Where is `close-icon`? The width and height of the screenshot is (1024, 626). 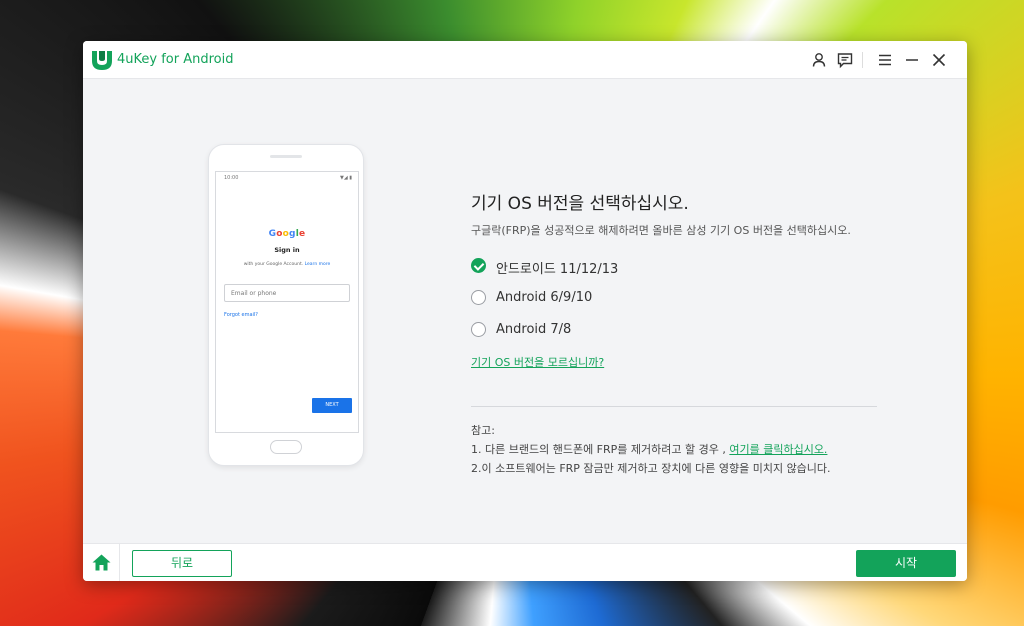
close-icon is located at coordinates (939, 60).